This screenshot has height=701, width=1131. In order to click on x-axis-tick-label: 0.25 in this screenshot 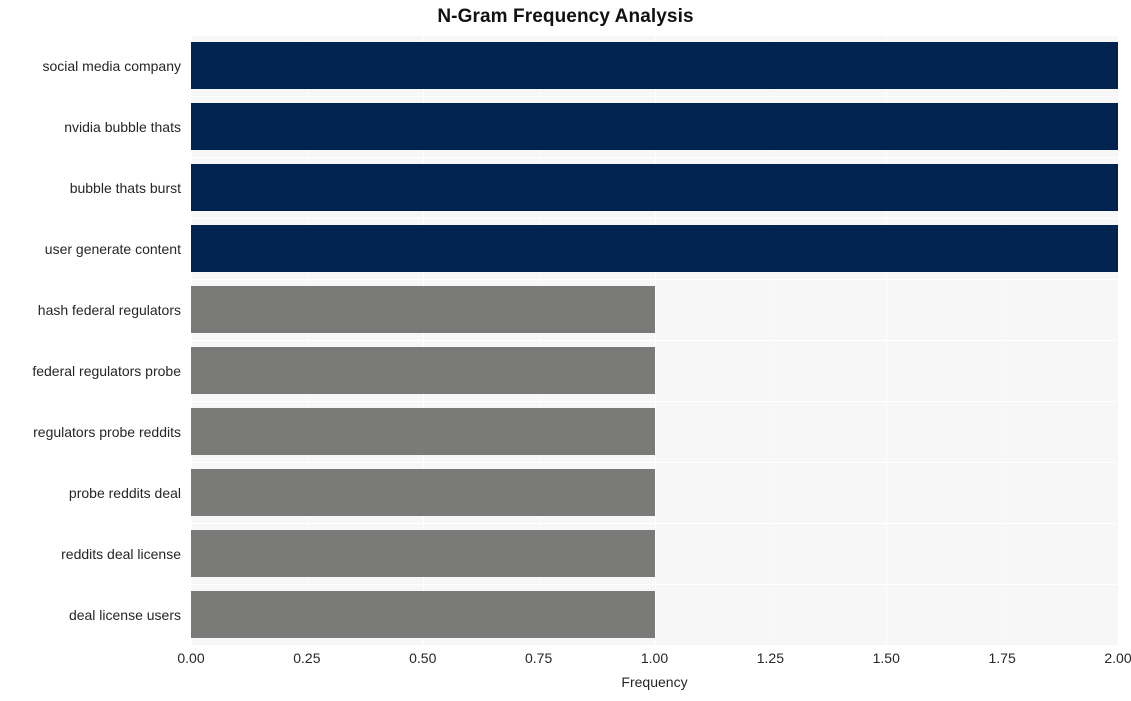, I will do `click(307, 658)`.